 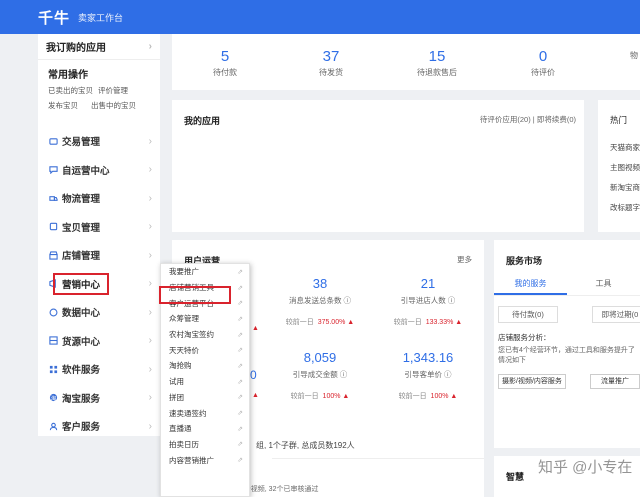 I want to click on box-icon, so click(x=53, y=227).